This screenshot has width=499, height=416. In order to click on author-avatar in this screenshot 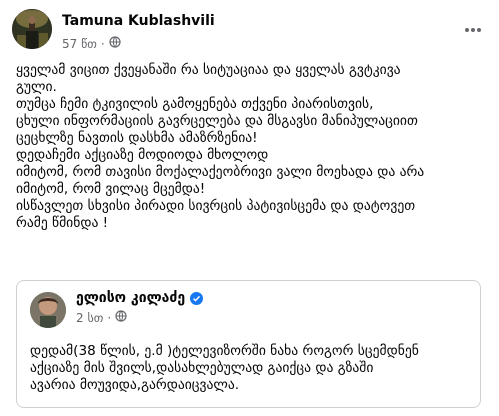, I will do `click(32, 29)`.